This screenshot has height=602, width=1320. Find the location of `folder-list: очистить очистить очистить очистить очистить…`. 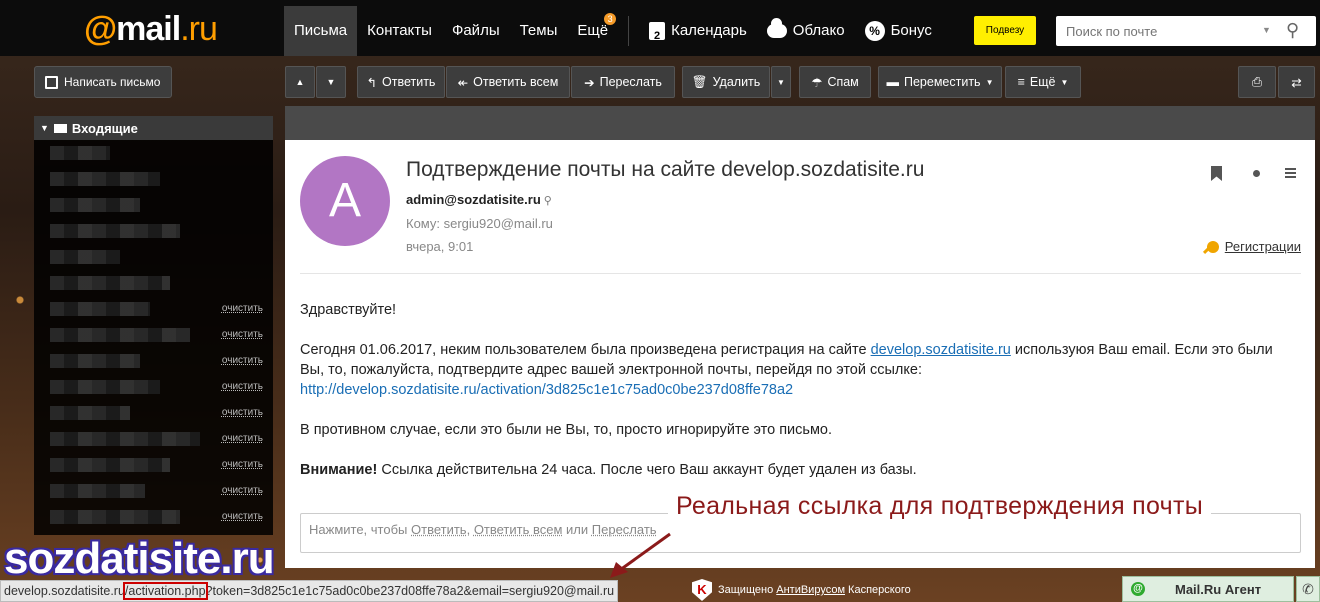

folder-list: очистить очистить очистить очистить очистить… is located at coordinates (153, 337).